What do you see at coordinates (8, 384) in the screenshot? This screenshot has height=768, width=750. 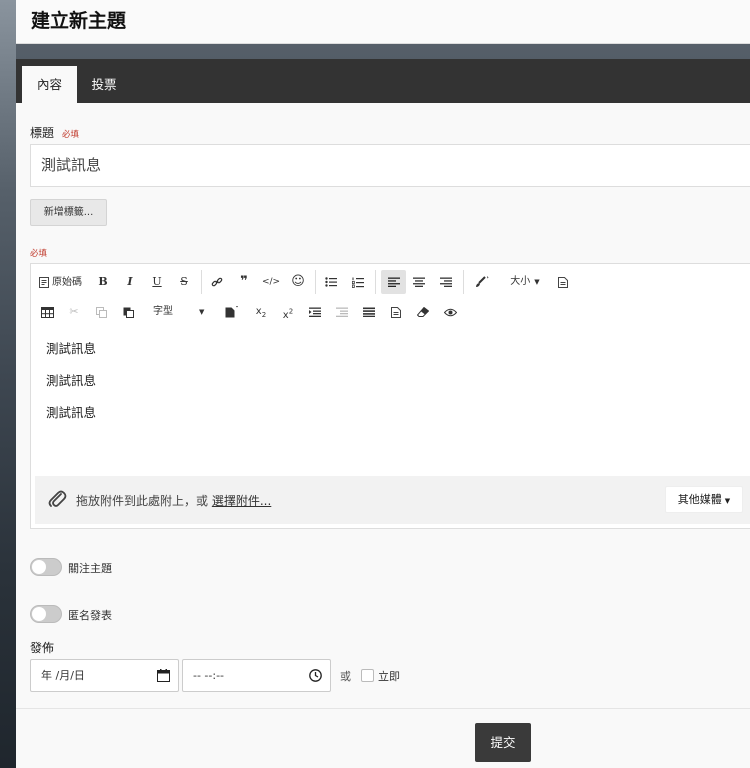 I see `background-strip` at bounding box center [8, 384].